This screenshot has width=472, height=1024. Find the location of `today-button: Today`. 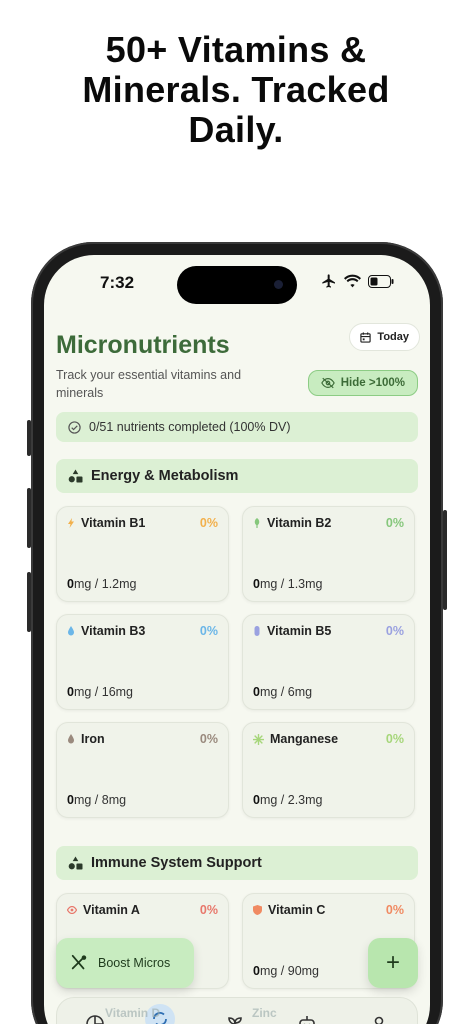

today-button: Today is located at coordinates (384, 337).